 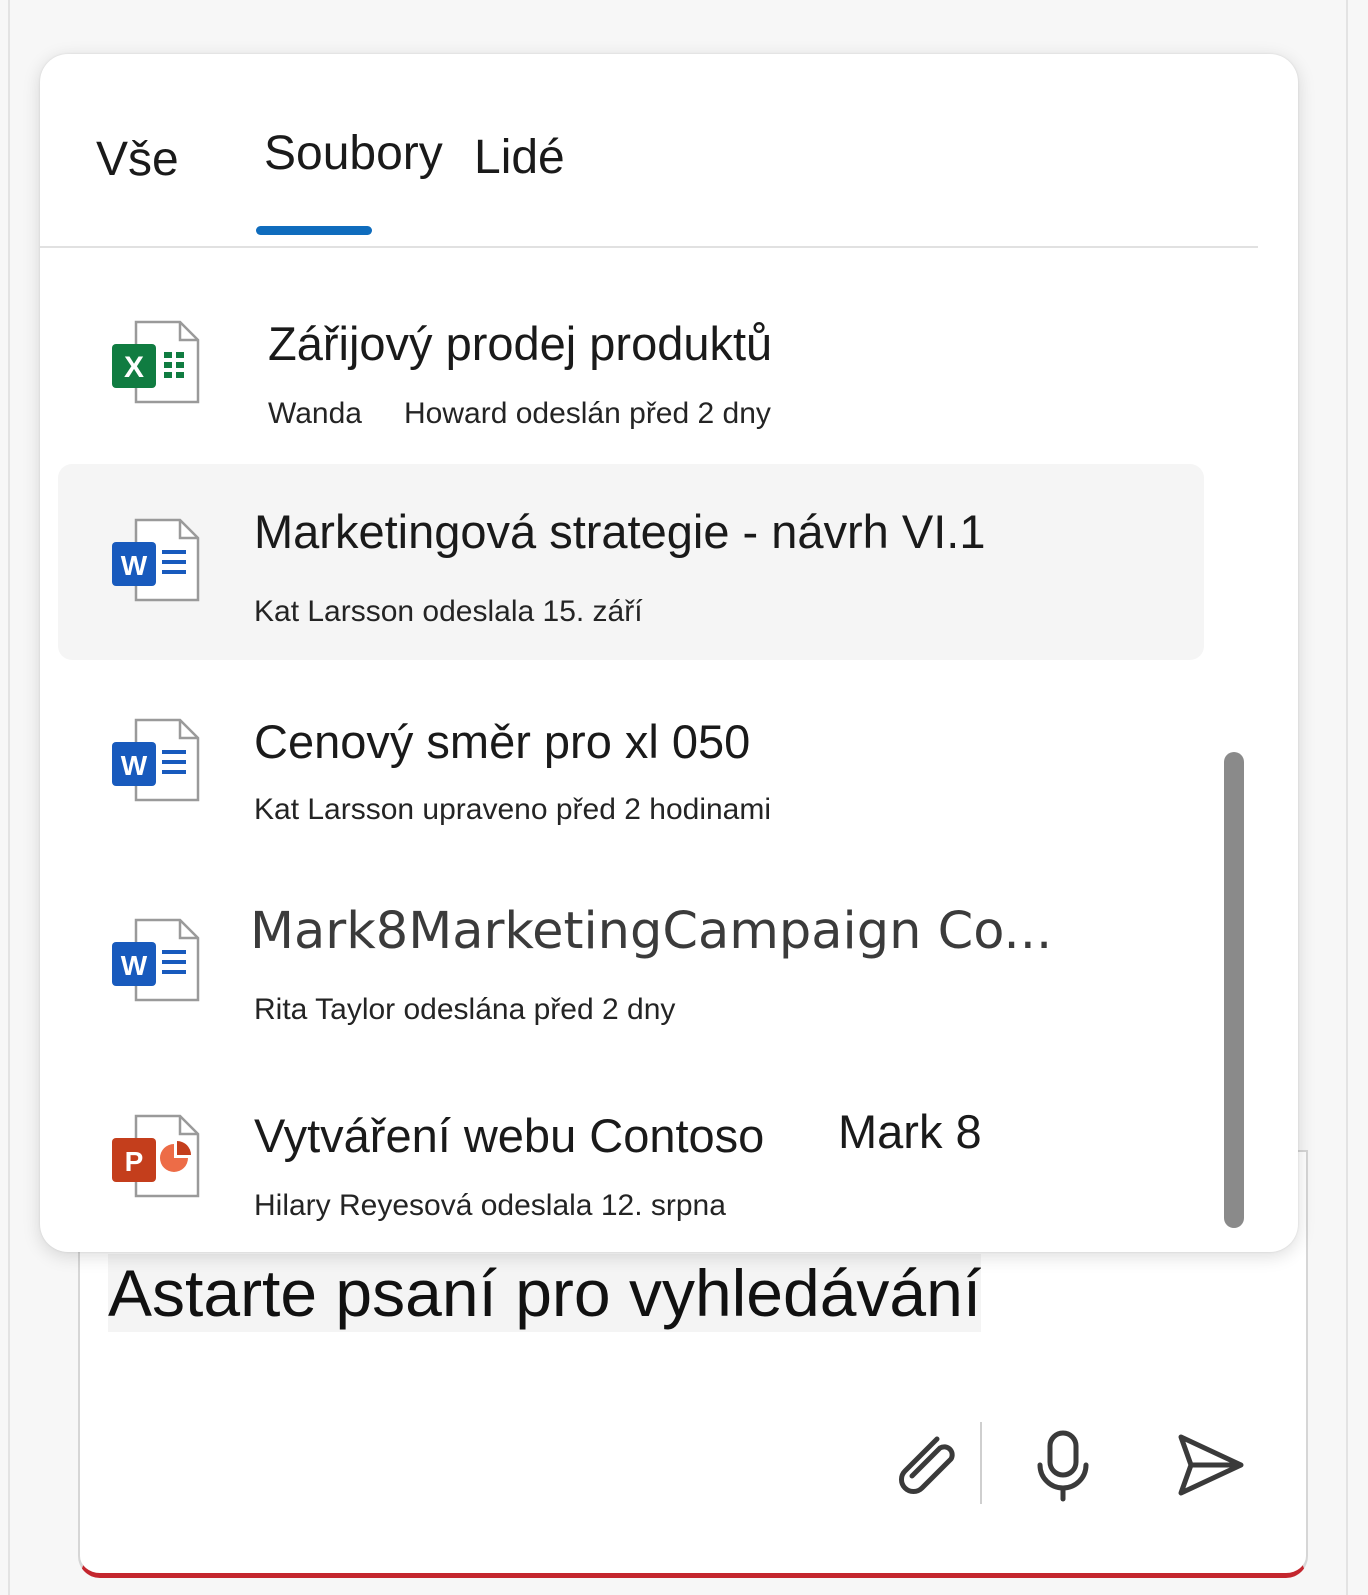 What do you see at coordinates (315, 413) in the screenshot?
I see `file-meta-author: Wanda` at bounding box center [315, 413].